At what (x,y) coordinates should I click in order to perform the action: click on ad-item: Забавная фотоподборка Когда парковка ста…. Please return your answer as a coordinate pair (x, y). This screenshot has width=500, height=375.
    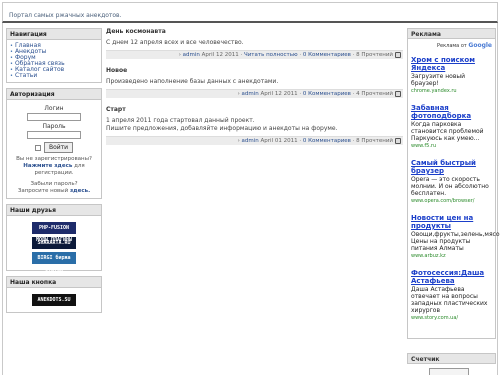
    Looking at the image, I should click on (451, 126).